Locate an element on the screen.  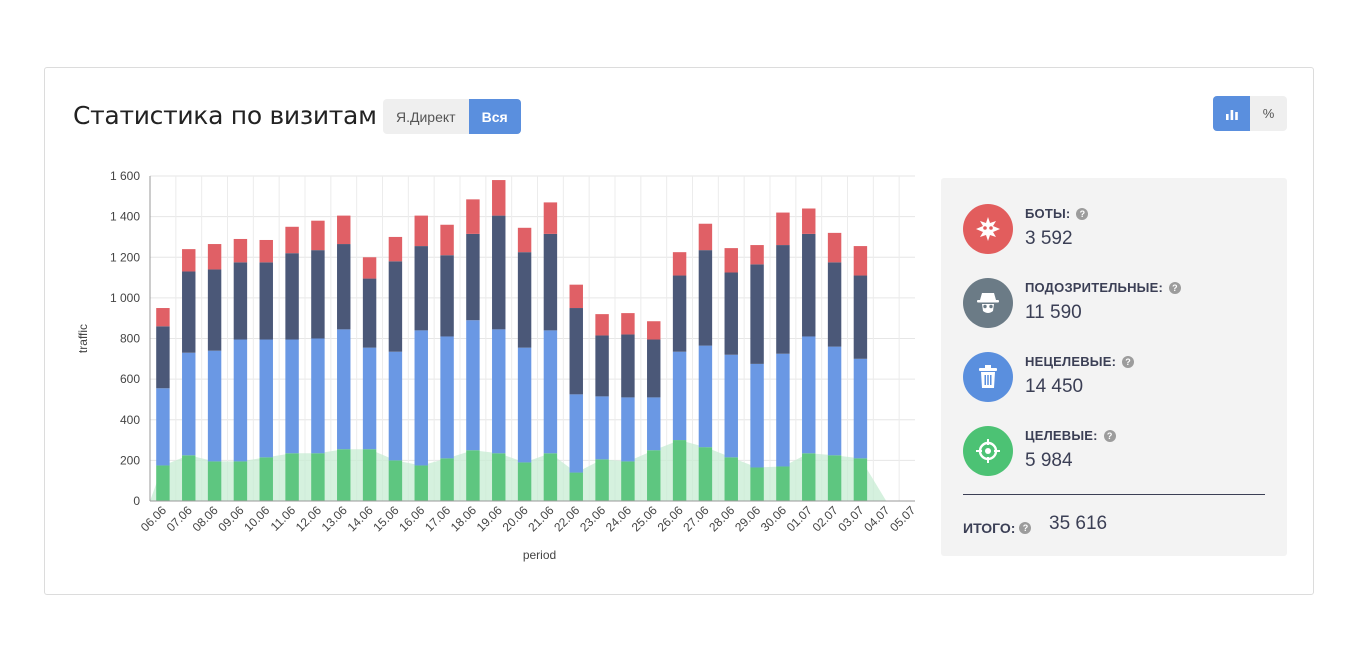
y-axis-title: traffic is located at coordinates (83, 338).